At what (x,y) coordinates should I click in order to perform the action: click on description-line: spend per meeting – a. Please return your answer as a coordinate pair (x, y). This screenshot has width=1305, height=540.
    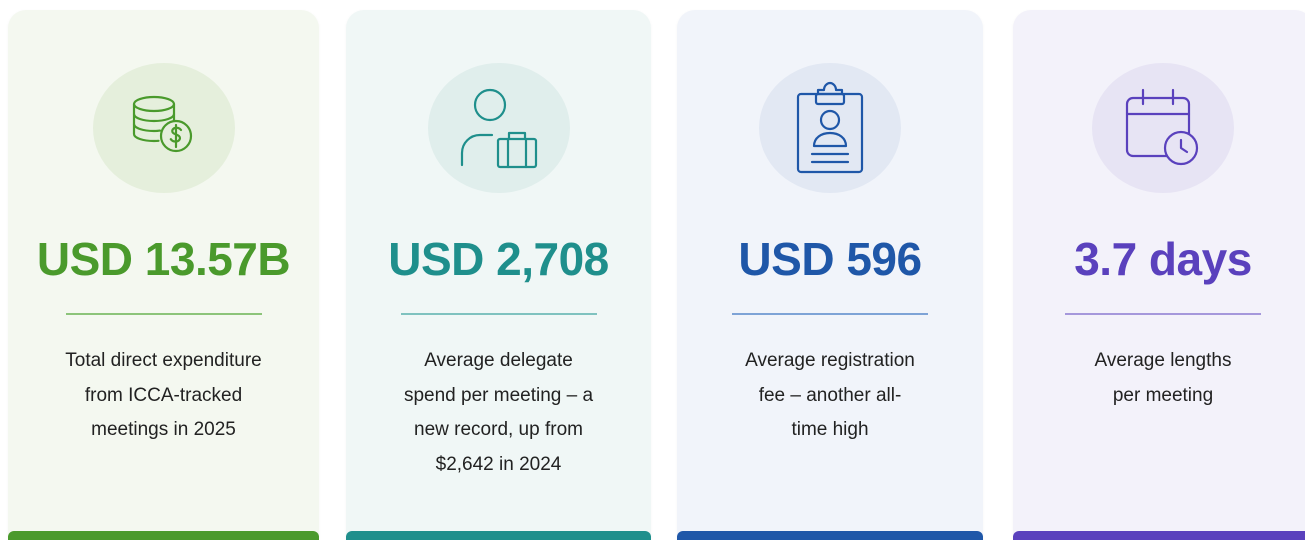
    Looking at the image, I should click on (498, 395).